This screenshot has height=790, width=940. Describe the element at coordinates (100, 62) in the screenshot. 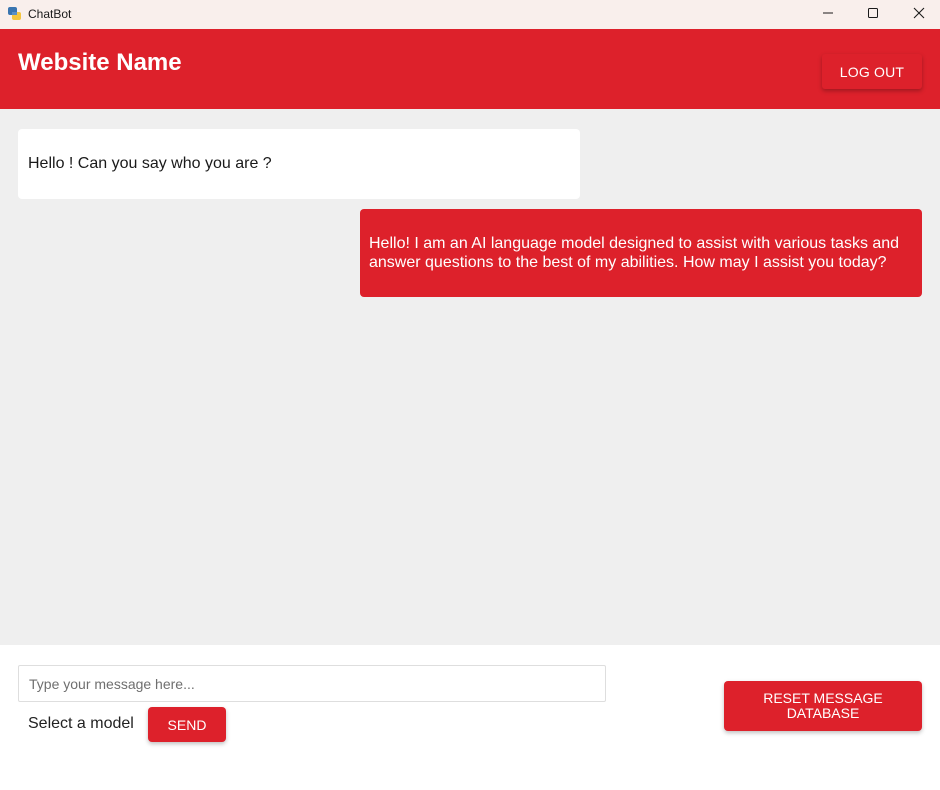

I see `site-name: Website Name` at that location.